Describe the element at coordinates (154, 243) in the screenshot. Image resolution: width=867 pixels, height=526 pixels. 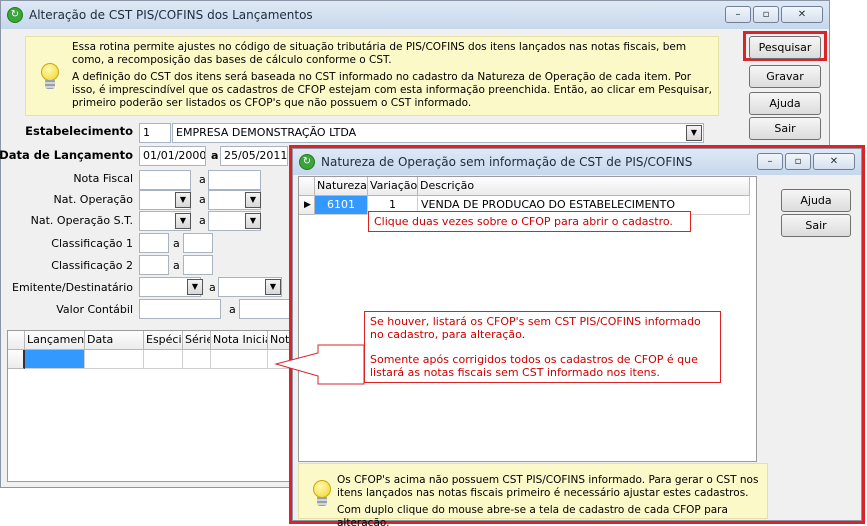
I see `classificacao1-from-field` at that location.